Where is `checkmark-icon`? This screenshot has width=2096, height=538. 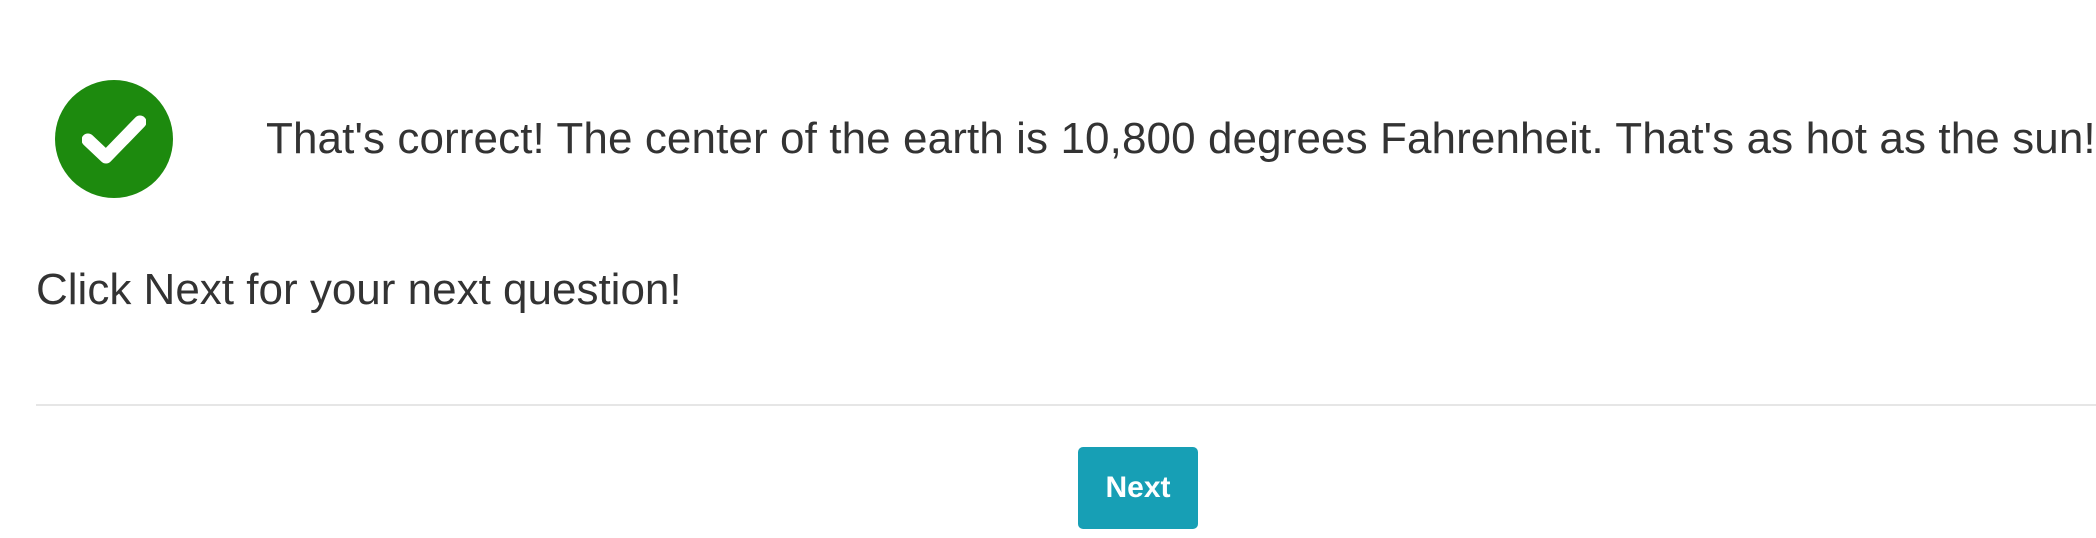 checkmark-icon is located at coordinates (114, 139).